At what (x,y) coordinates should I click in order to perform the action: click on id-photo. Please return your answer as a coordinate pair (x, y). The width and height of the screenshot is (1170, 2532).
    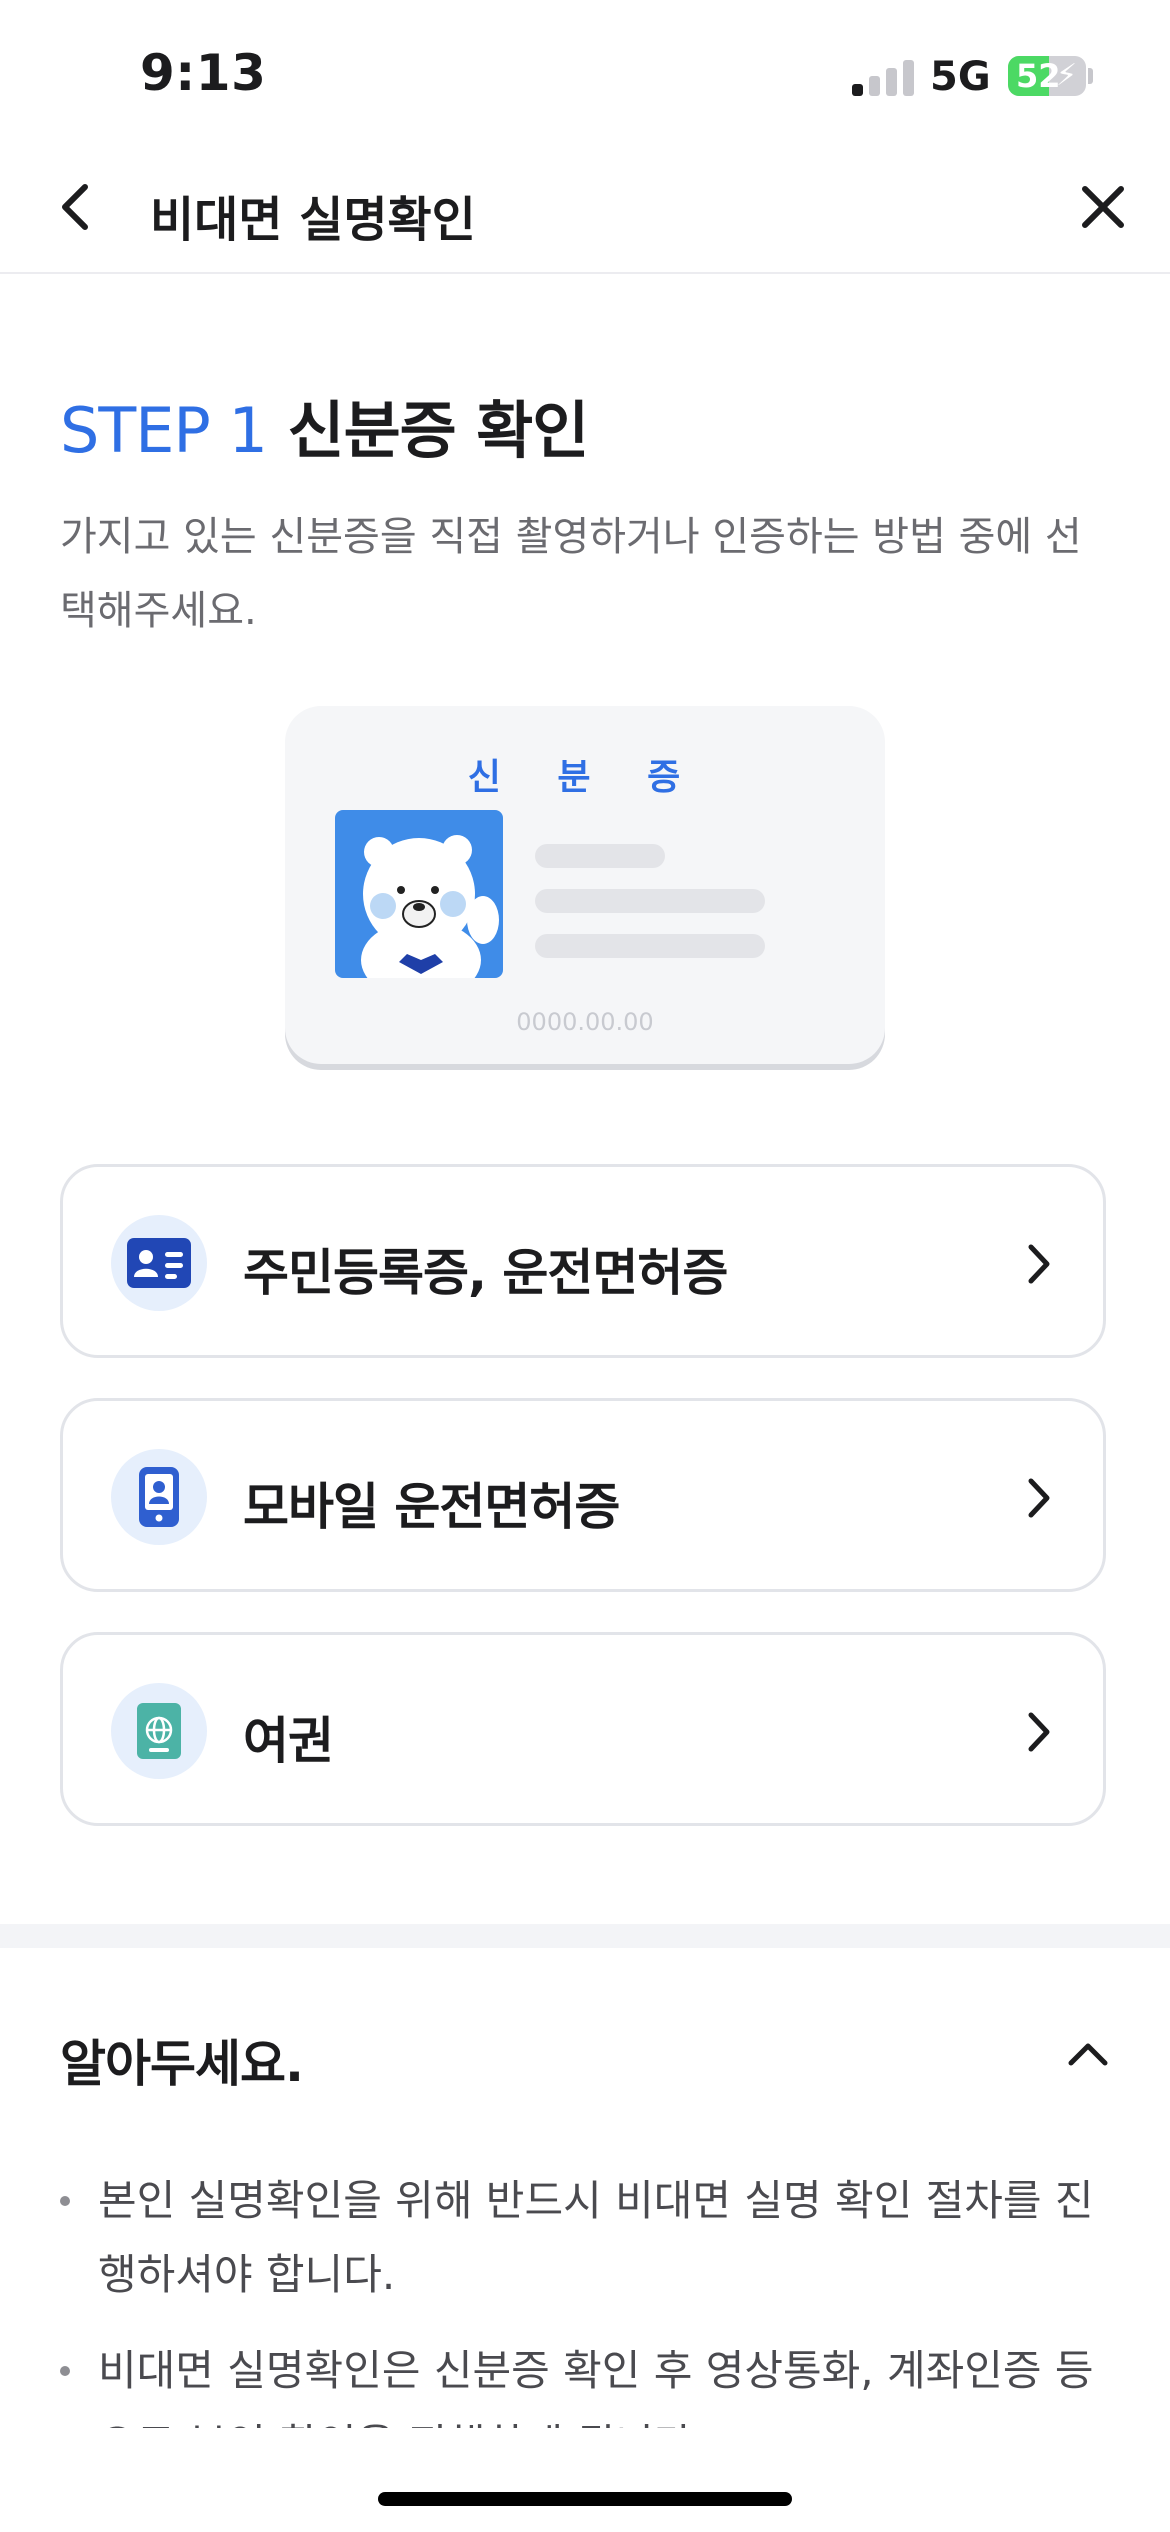
    Looking at the image, I should click on (419, 894).